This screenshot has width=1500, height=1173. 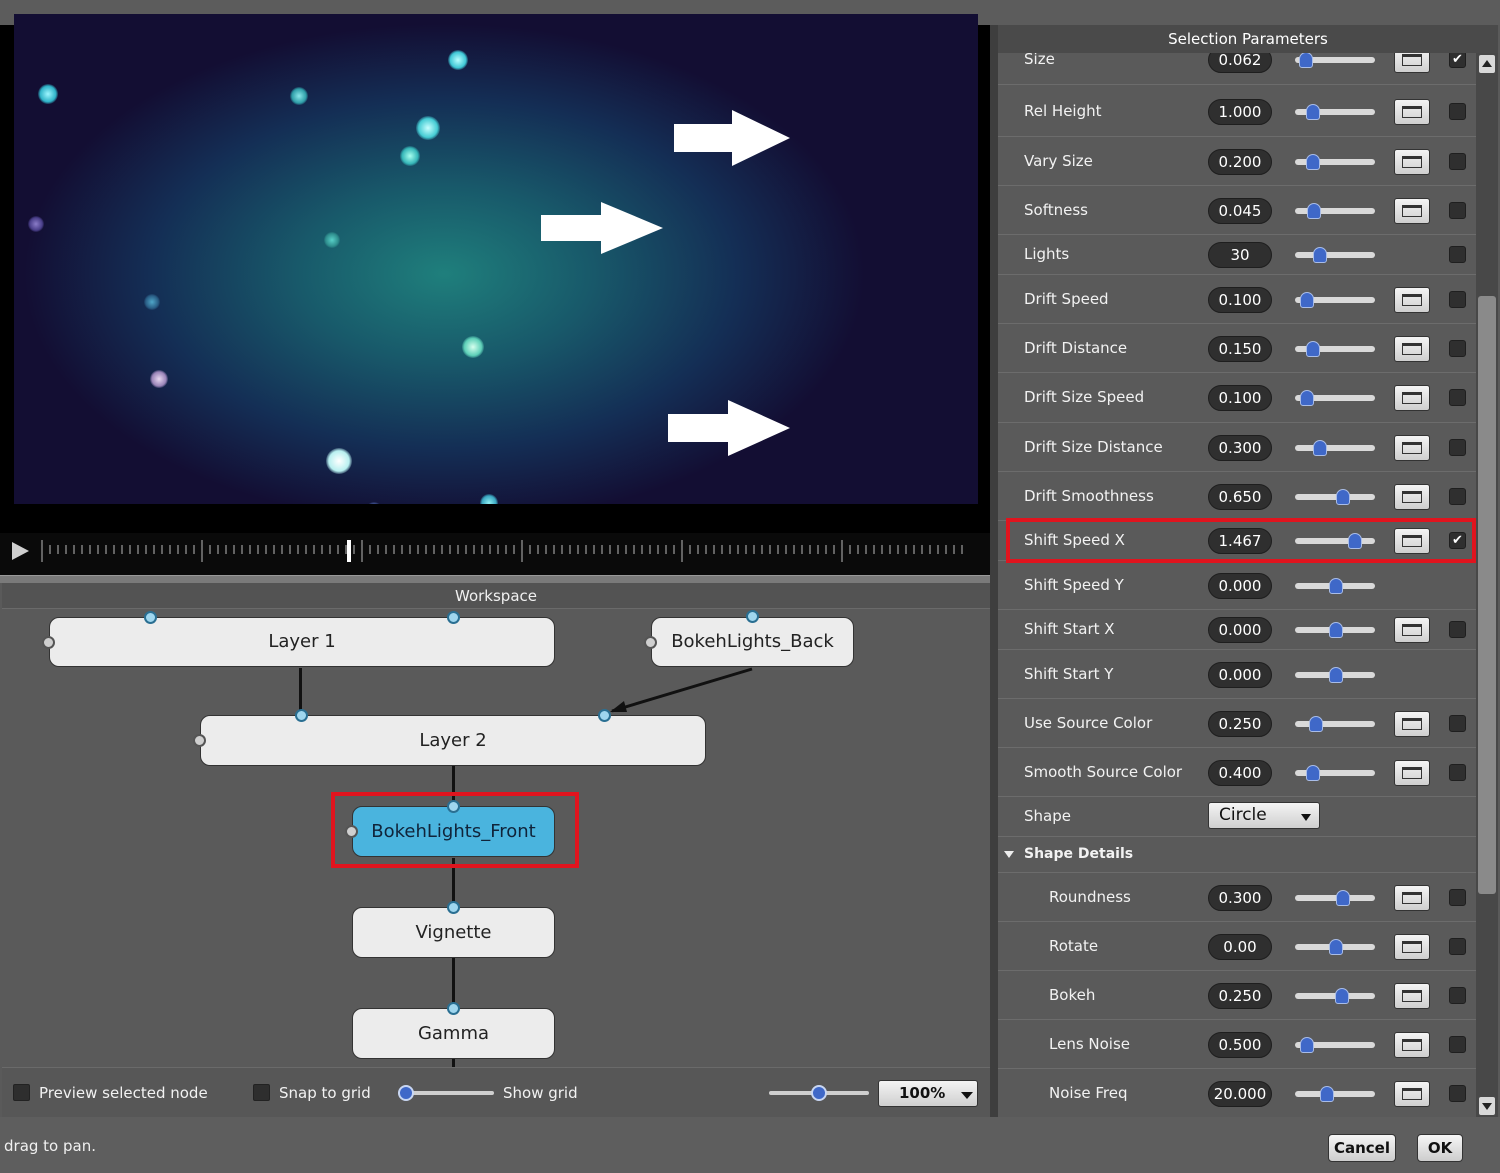 What do you see at coordinates (1487, 1106) in the screenshot?
I see `scroll-down-arrow-icon` at bounding box center [1487, 1106].